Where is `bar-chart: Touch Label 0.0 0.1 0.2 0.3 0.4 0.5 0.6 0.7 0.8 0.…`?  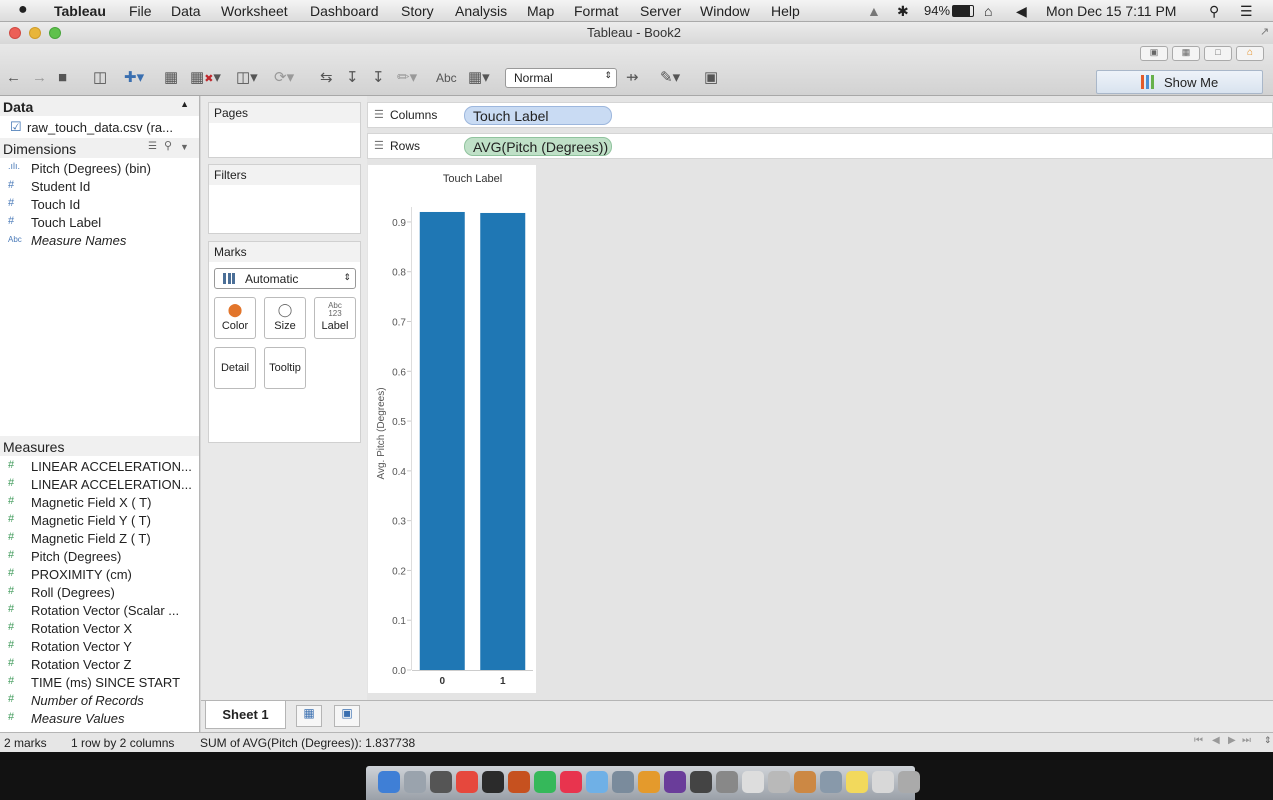
bar-chart: Touch Label 0.0 0.1 0.2 0.3 0.4 0.5 0.6 0.7 0.8 0.… is located at coordinates (452, 429).